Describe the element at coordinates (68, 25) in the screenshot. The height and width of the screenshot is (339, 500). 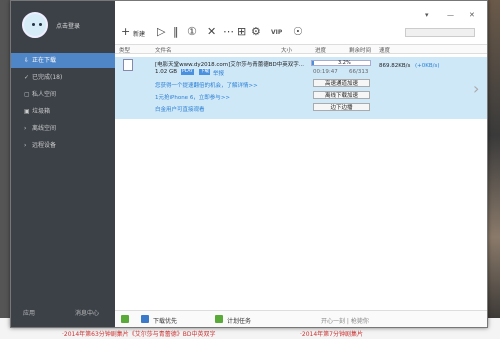
I see `login-link: 点击登录` at that location.